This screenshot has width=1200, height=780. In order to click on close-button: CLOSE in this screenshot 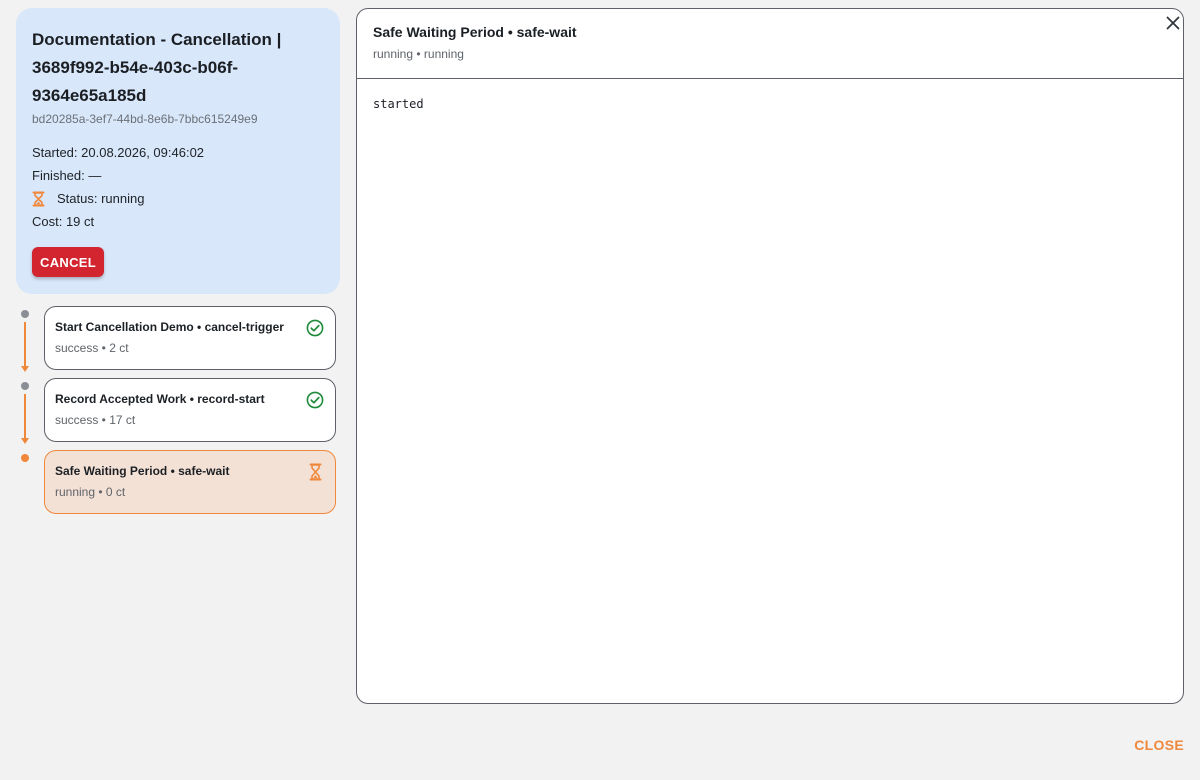, I will do `click(1151, 745)`.